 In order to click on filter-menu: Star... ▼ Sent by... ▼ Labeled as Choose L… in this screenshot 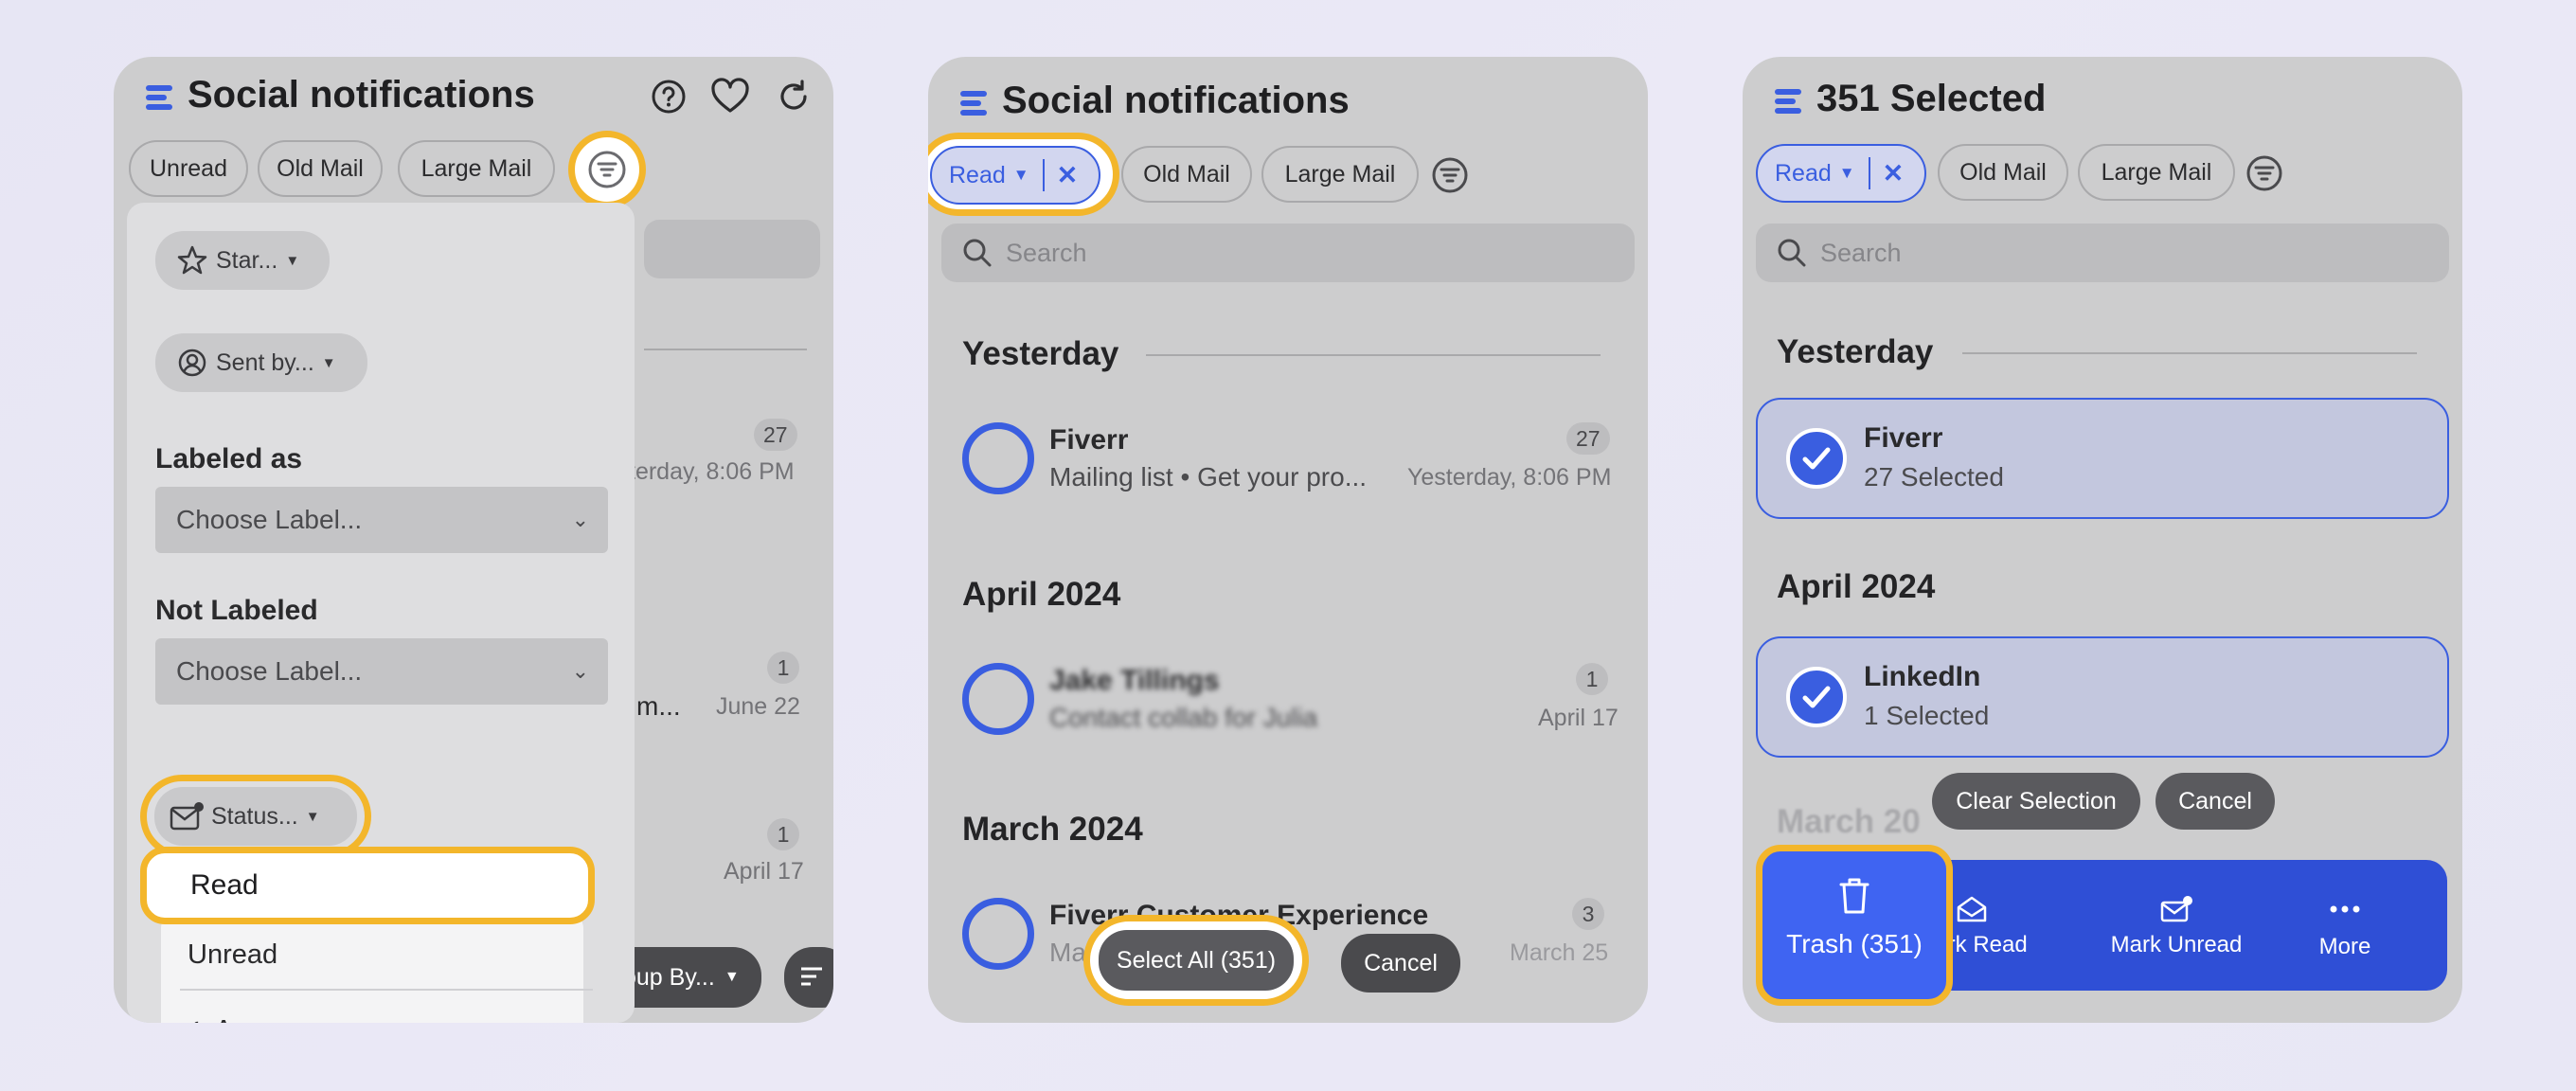, I will do `click(381, 613)`.